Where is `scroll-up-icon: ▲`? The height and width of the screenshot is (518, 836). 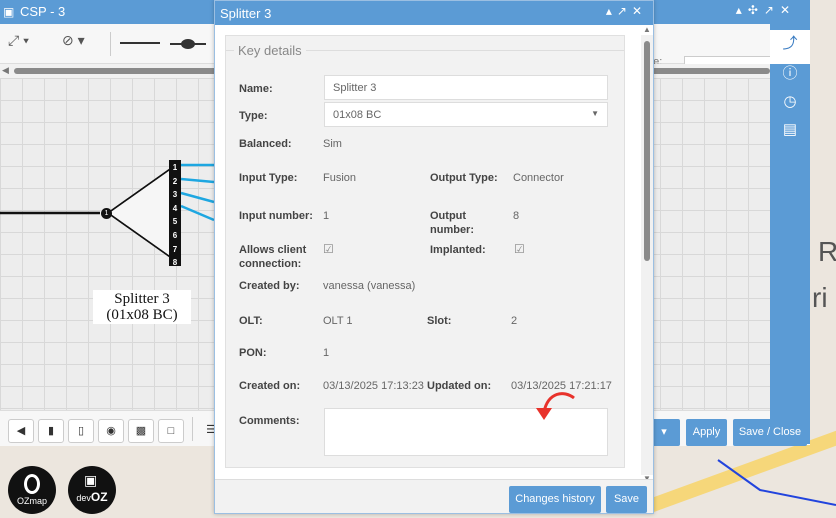 scroll-up-icon: ▲ is located at coordinates (647, 29).